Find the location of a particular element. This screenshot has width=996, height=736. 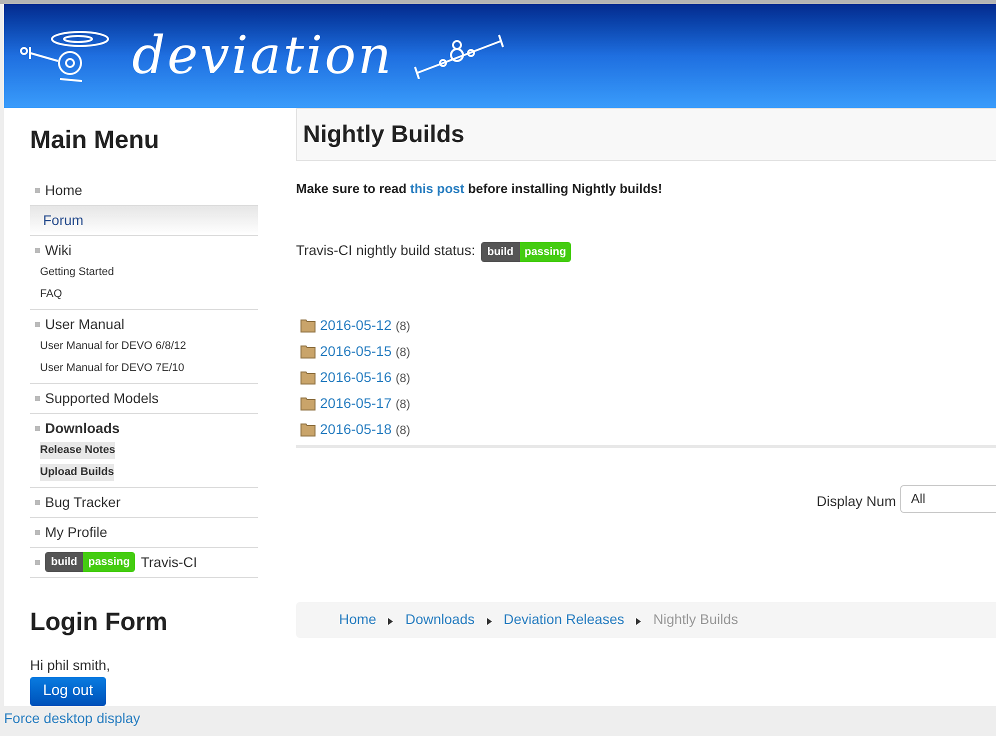

folder-link: 2016-05-15 is located at coordinates (356, 351).